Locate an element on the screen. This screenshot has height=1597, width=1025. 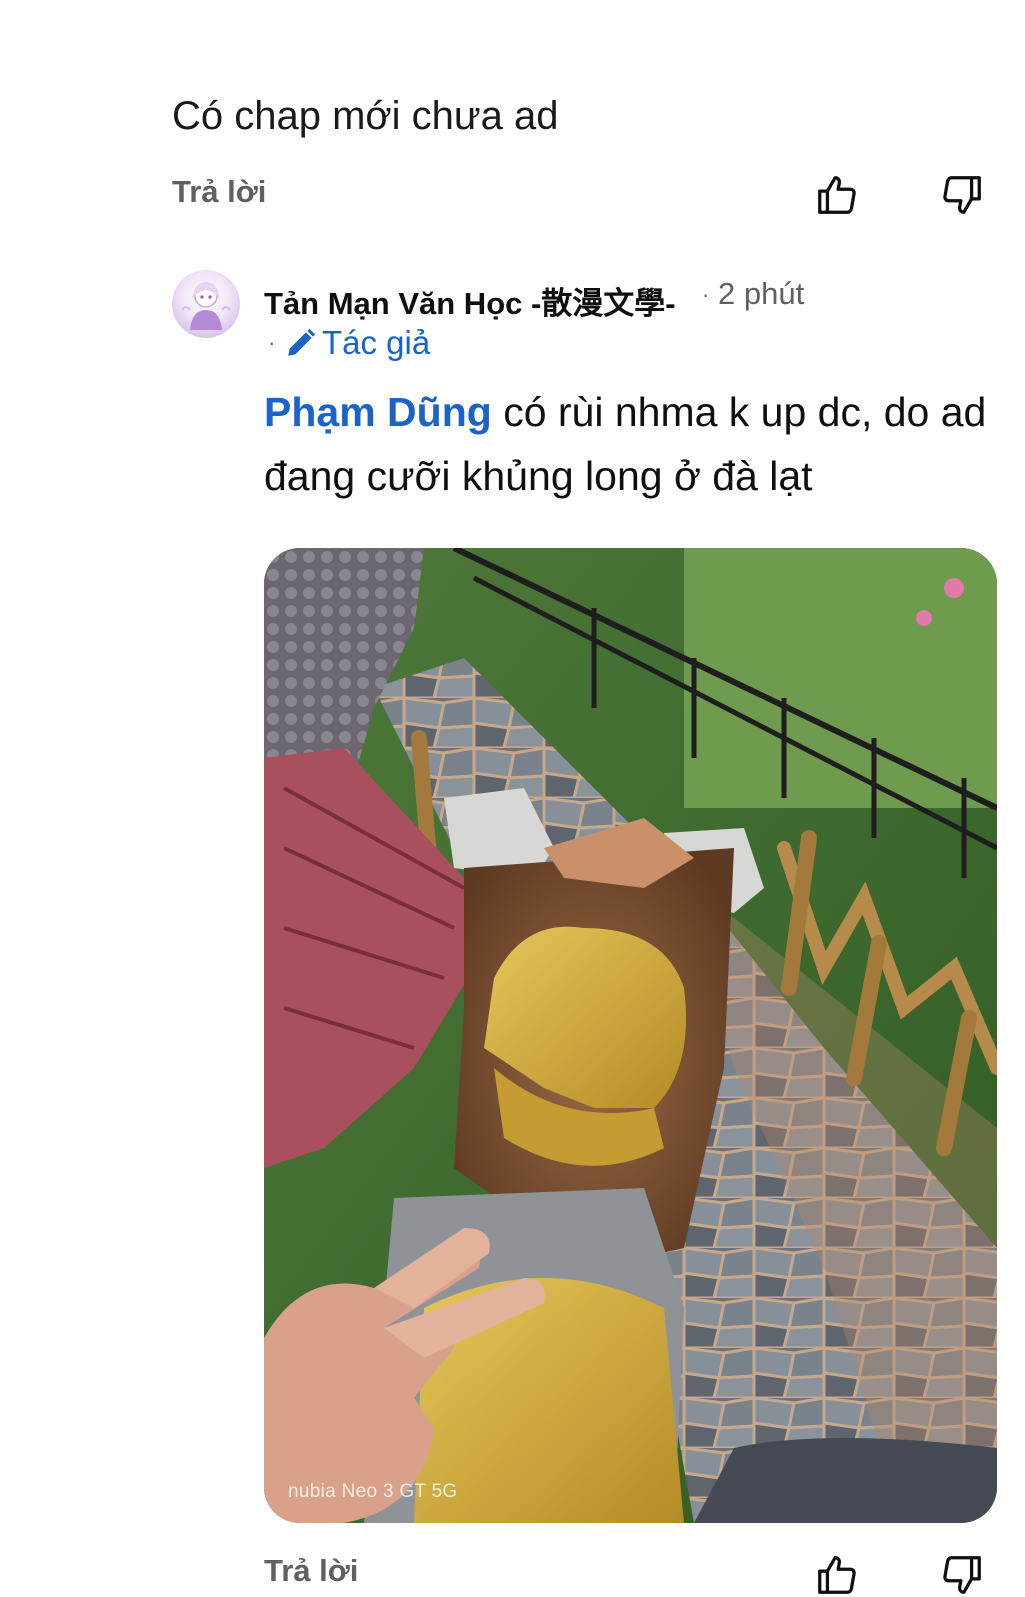
mention-link: Phạm Dũng is located at coordinates (378, 412).